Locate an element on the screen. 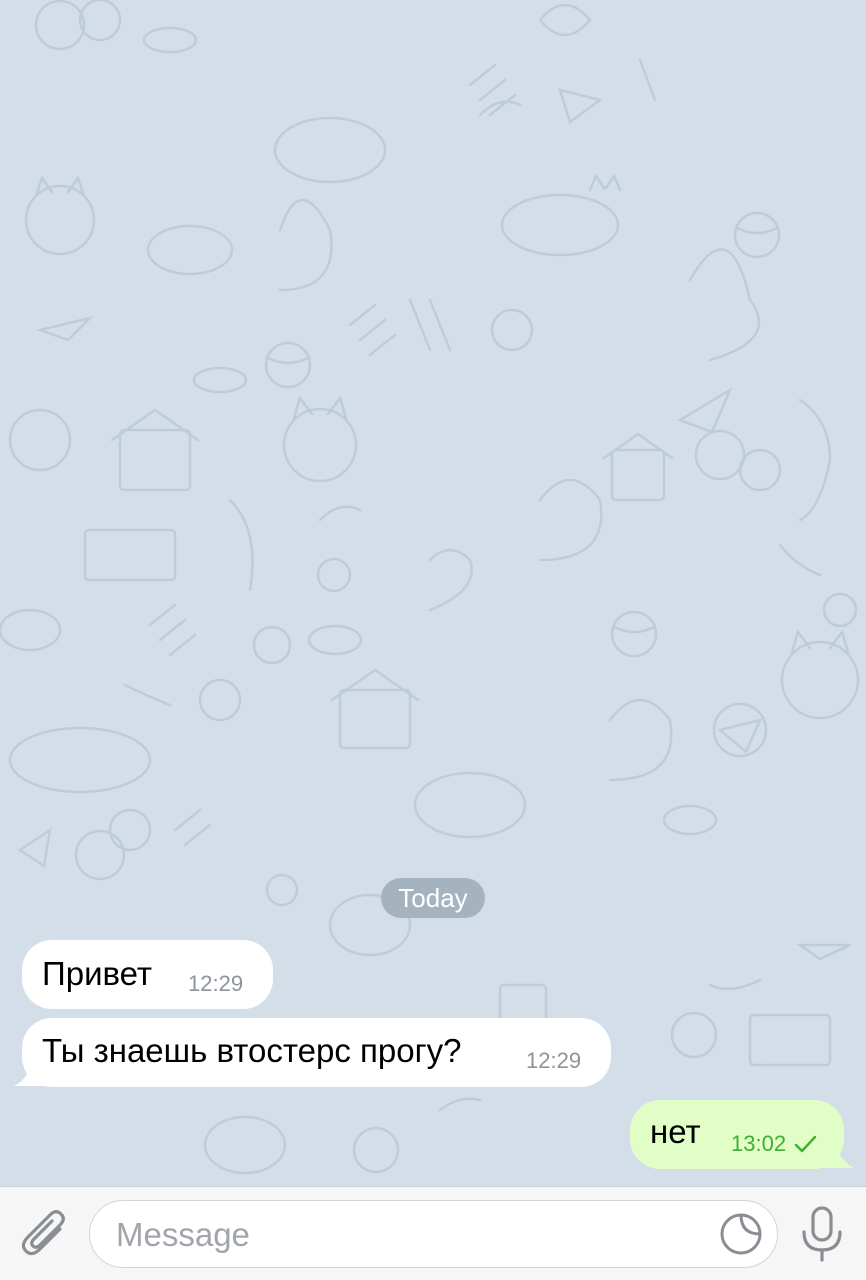 The height and width of the screenshot is (1280, 866). message-time: 13:02 is located at coordinates (759, 1143).